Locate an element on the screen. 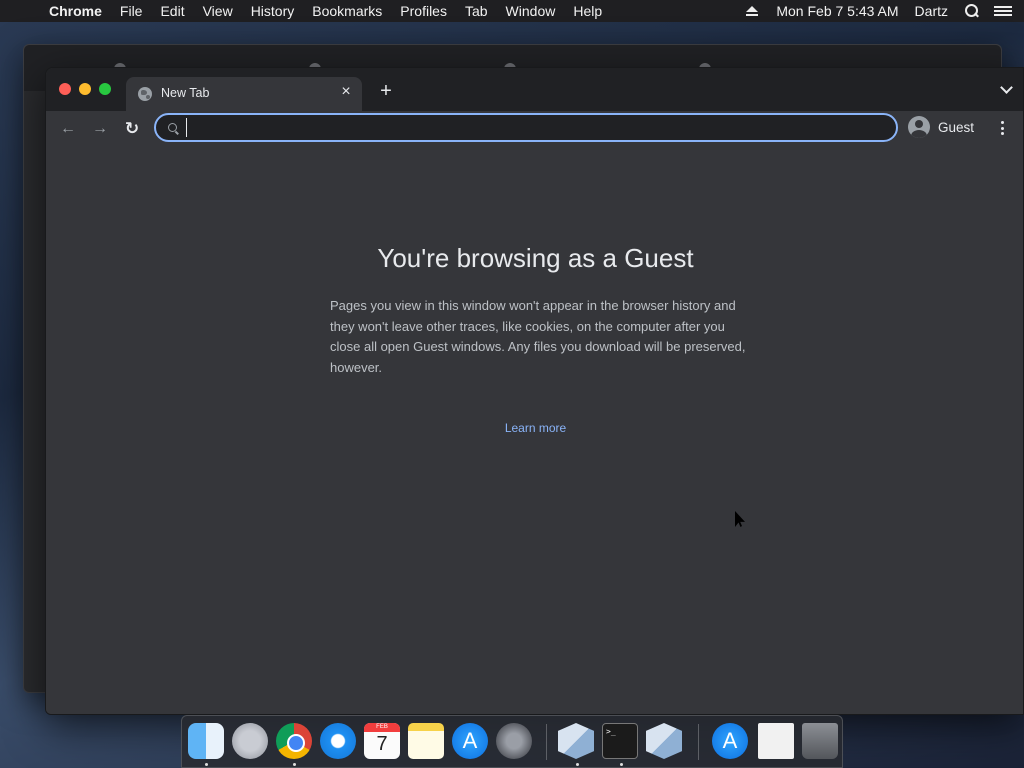 The height and width of the screenshot is (768, 1024). user-menu: Dartz is located at coordinates (931, 11).